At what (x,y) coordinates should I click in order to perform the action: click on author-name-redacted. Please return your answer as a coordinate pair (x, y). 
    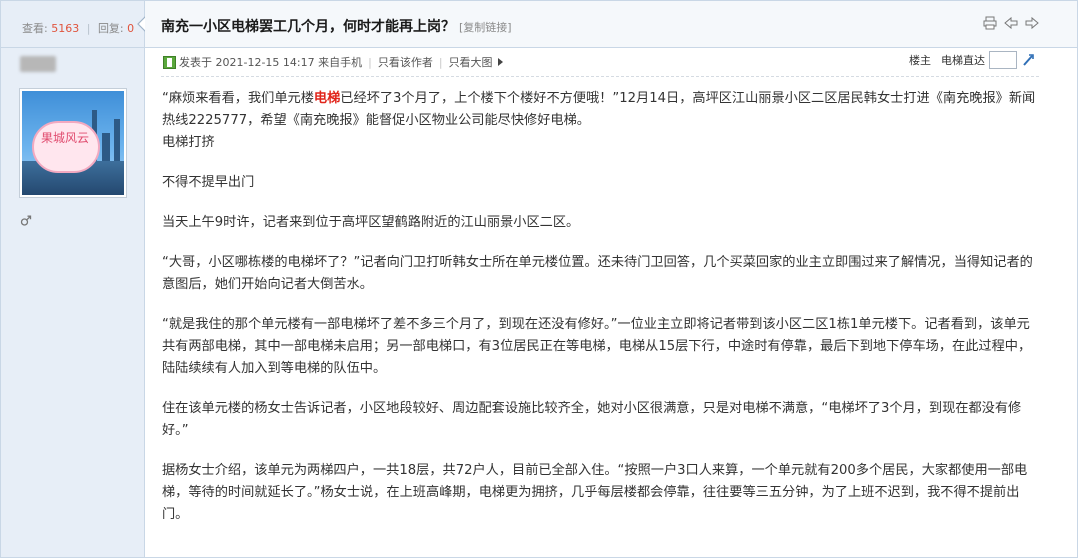
    Looking at the image, I should click on (38, 64).